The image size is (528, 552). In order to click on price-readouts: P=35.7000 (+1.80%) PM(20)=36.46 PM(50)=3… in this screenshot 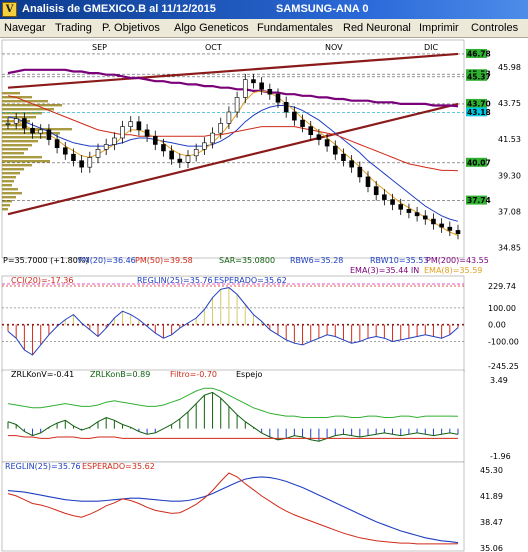, I will do `click(246, 265)`.